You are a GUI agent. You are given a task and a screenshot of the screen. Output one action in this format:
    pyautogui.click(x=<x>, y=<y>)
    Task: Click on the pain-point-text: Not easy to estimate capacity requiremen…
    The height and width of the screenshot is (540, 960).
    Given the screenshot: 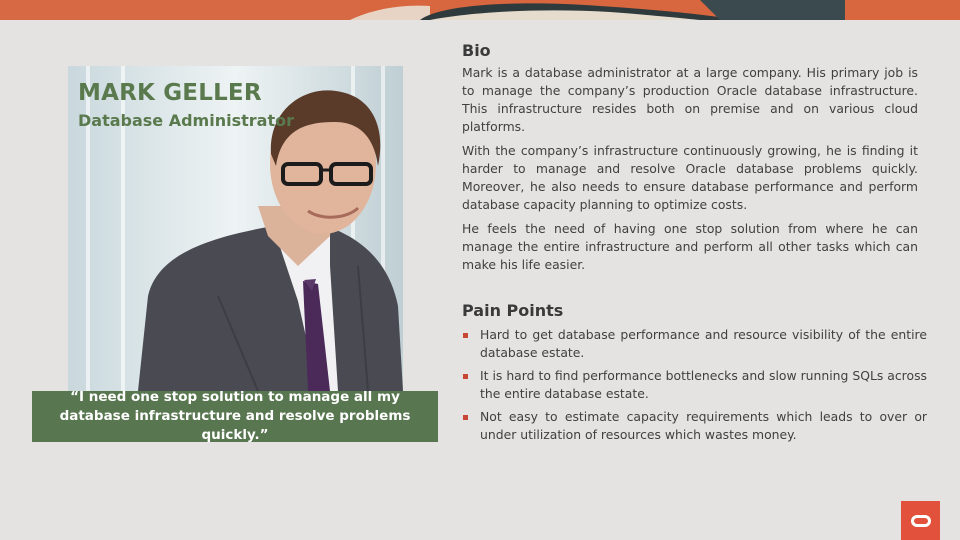 What is the action you would take?
    pyautogui.click(x=703, y=425)
    